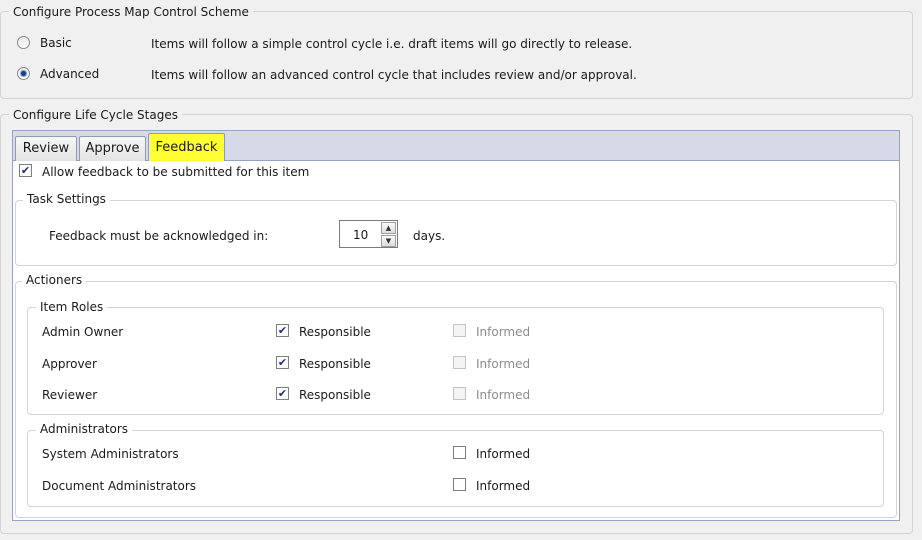 This screenshot has width=922, height=540. Describe the element at coordinates (503, 454) in the screenshot. I see `system-administrators-informed-label: Informed` at that location.